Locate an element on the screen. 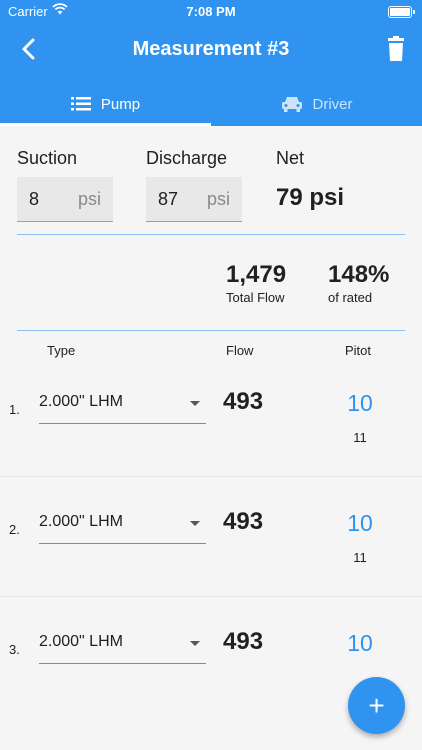 Image resolution: width=422 pixels, height=750 pixels. column-header-flow: Flow is located at coordinates (240, 350).